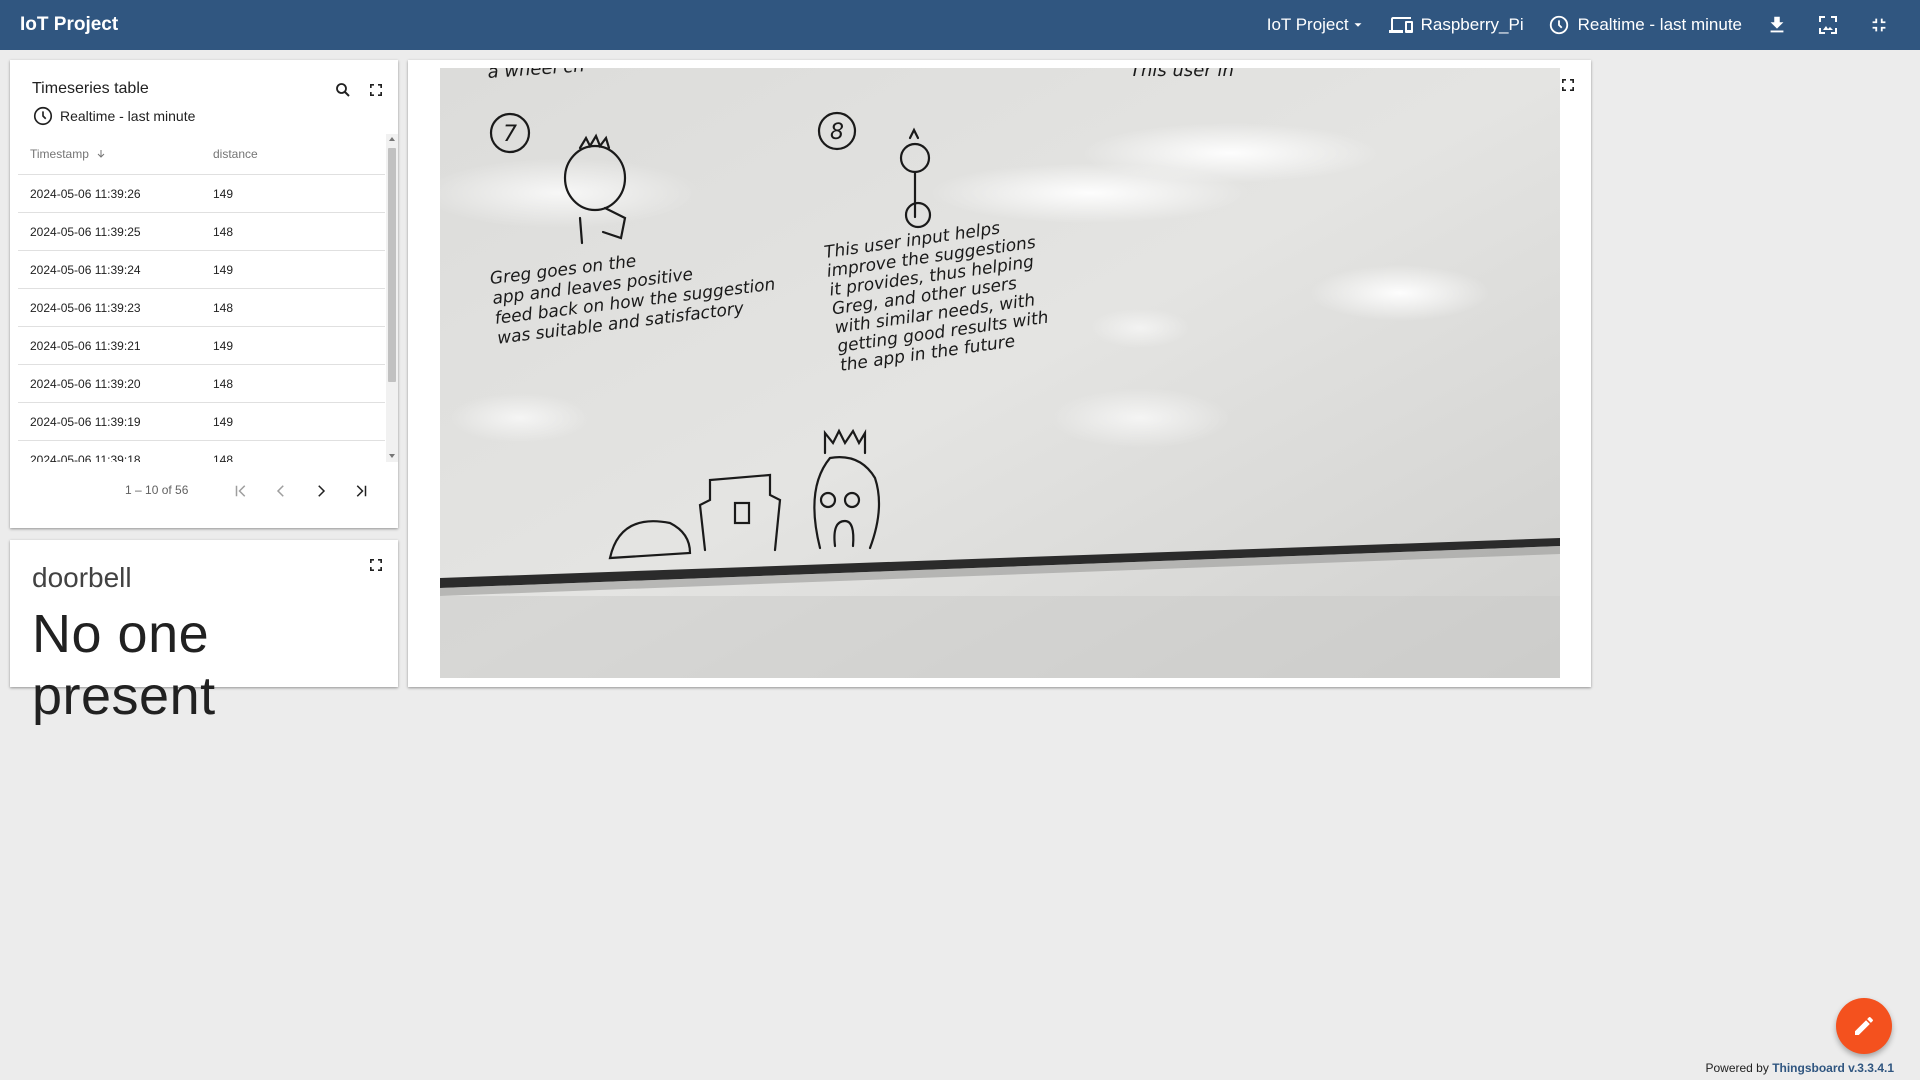 The height and width of the screenshot is (1080, 1920). Describe the element at coordinates (59, 154) in the screenshot. I see `column-header-label: Timestamp` at that location.